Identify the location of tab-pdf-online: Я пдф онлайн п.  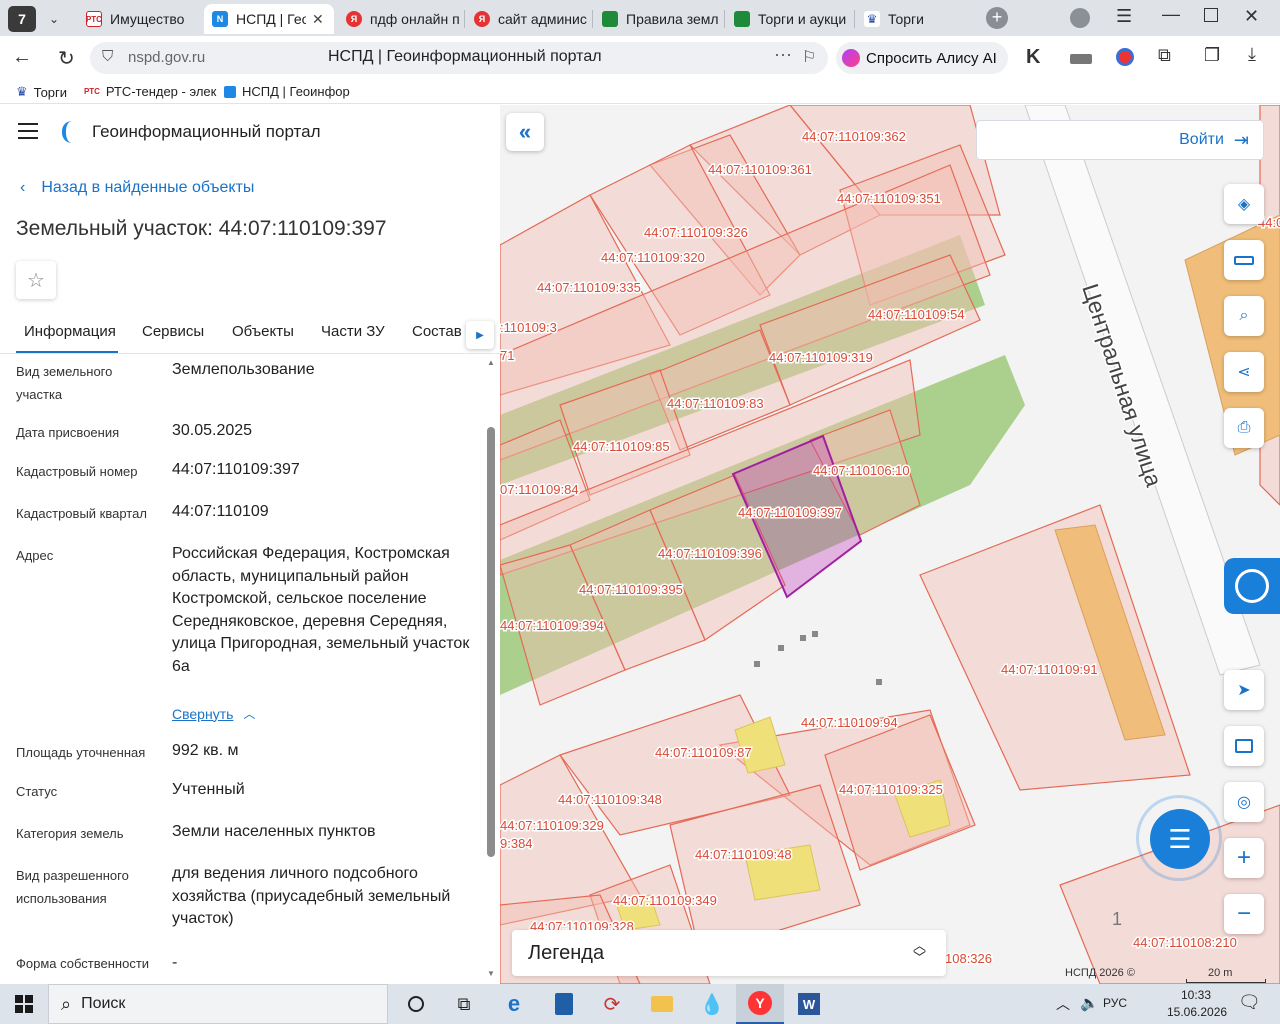
(400, 19).